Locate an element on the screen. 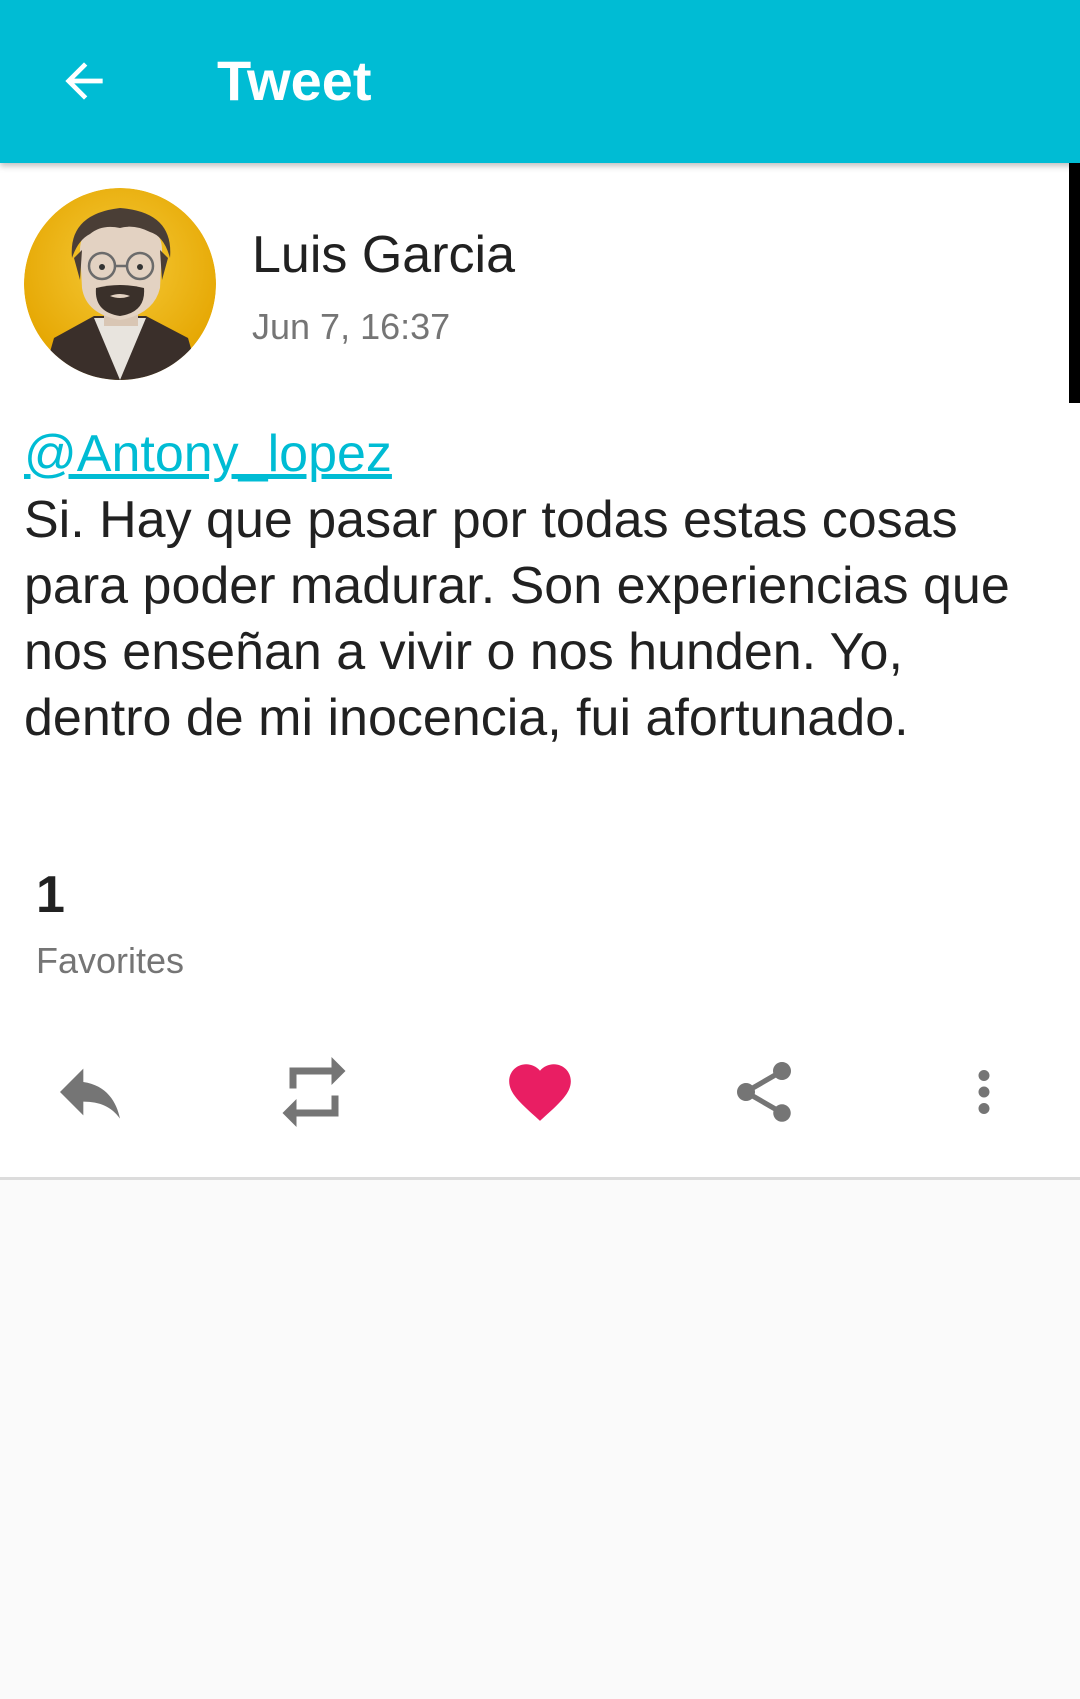 This screenshot has width=1080, height=1699. retweet-button is located at coordinates (314, 1092).